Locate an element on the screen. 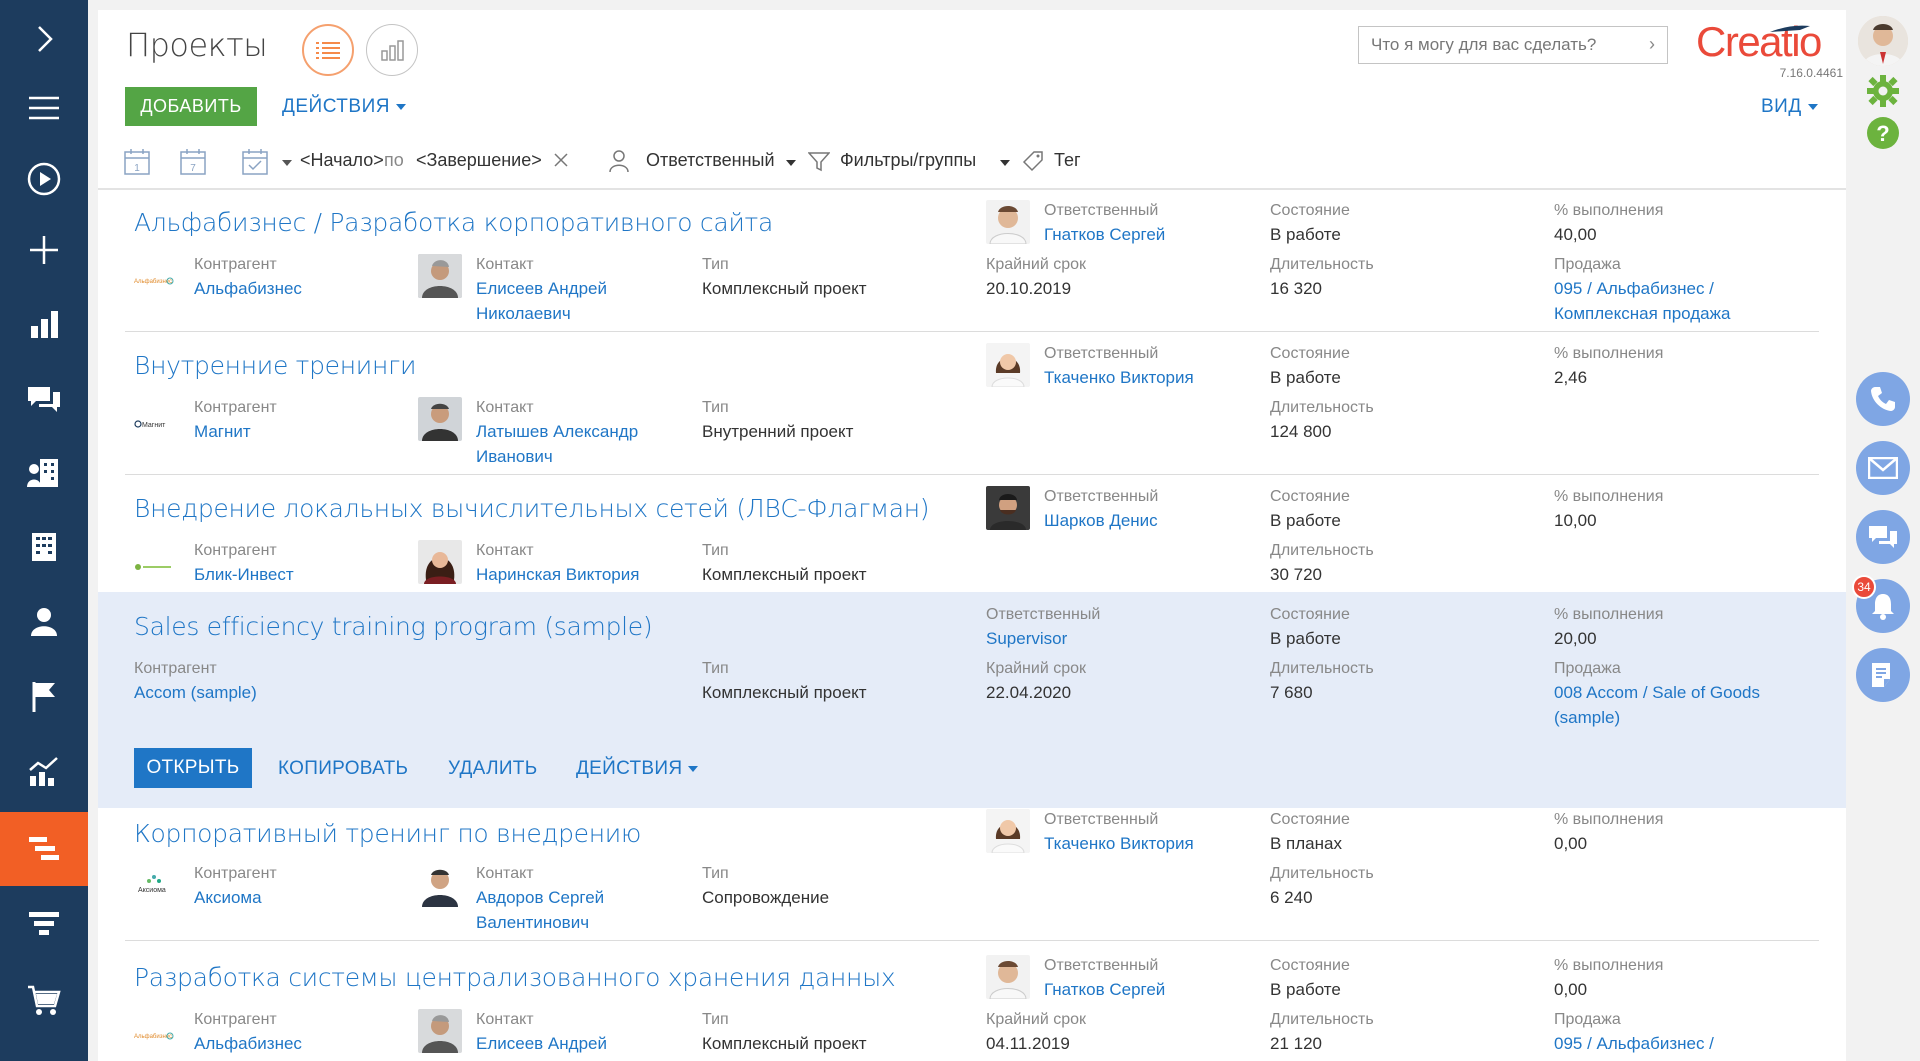 The width and height of the screenshot is (1920, 1061). deadline-label: Крайний срок is located at coordinates (1036, 668).